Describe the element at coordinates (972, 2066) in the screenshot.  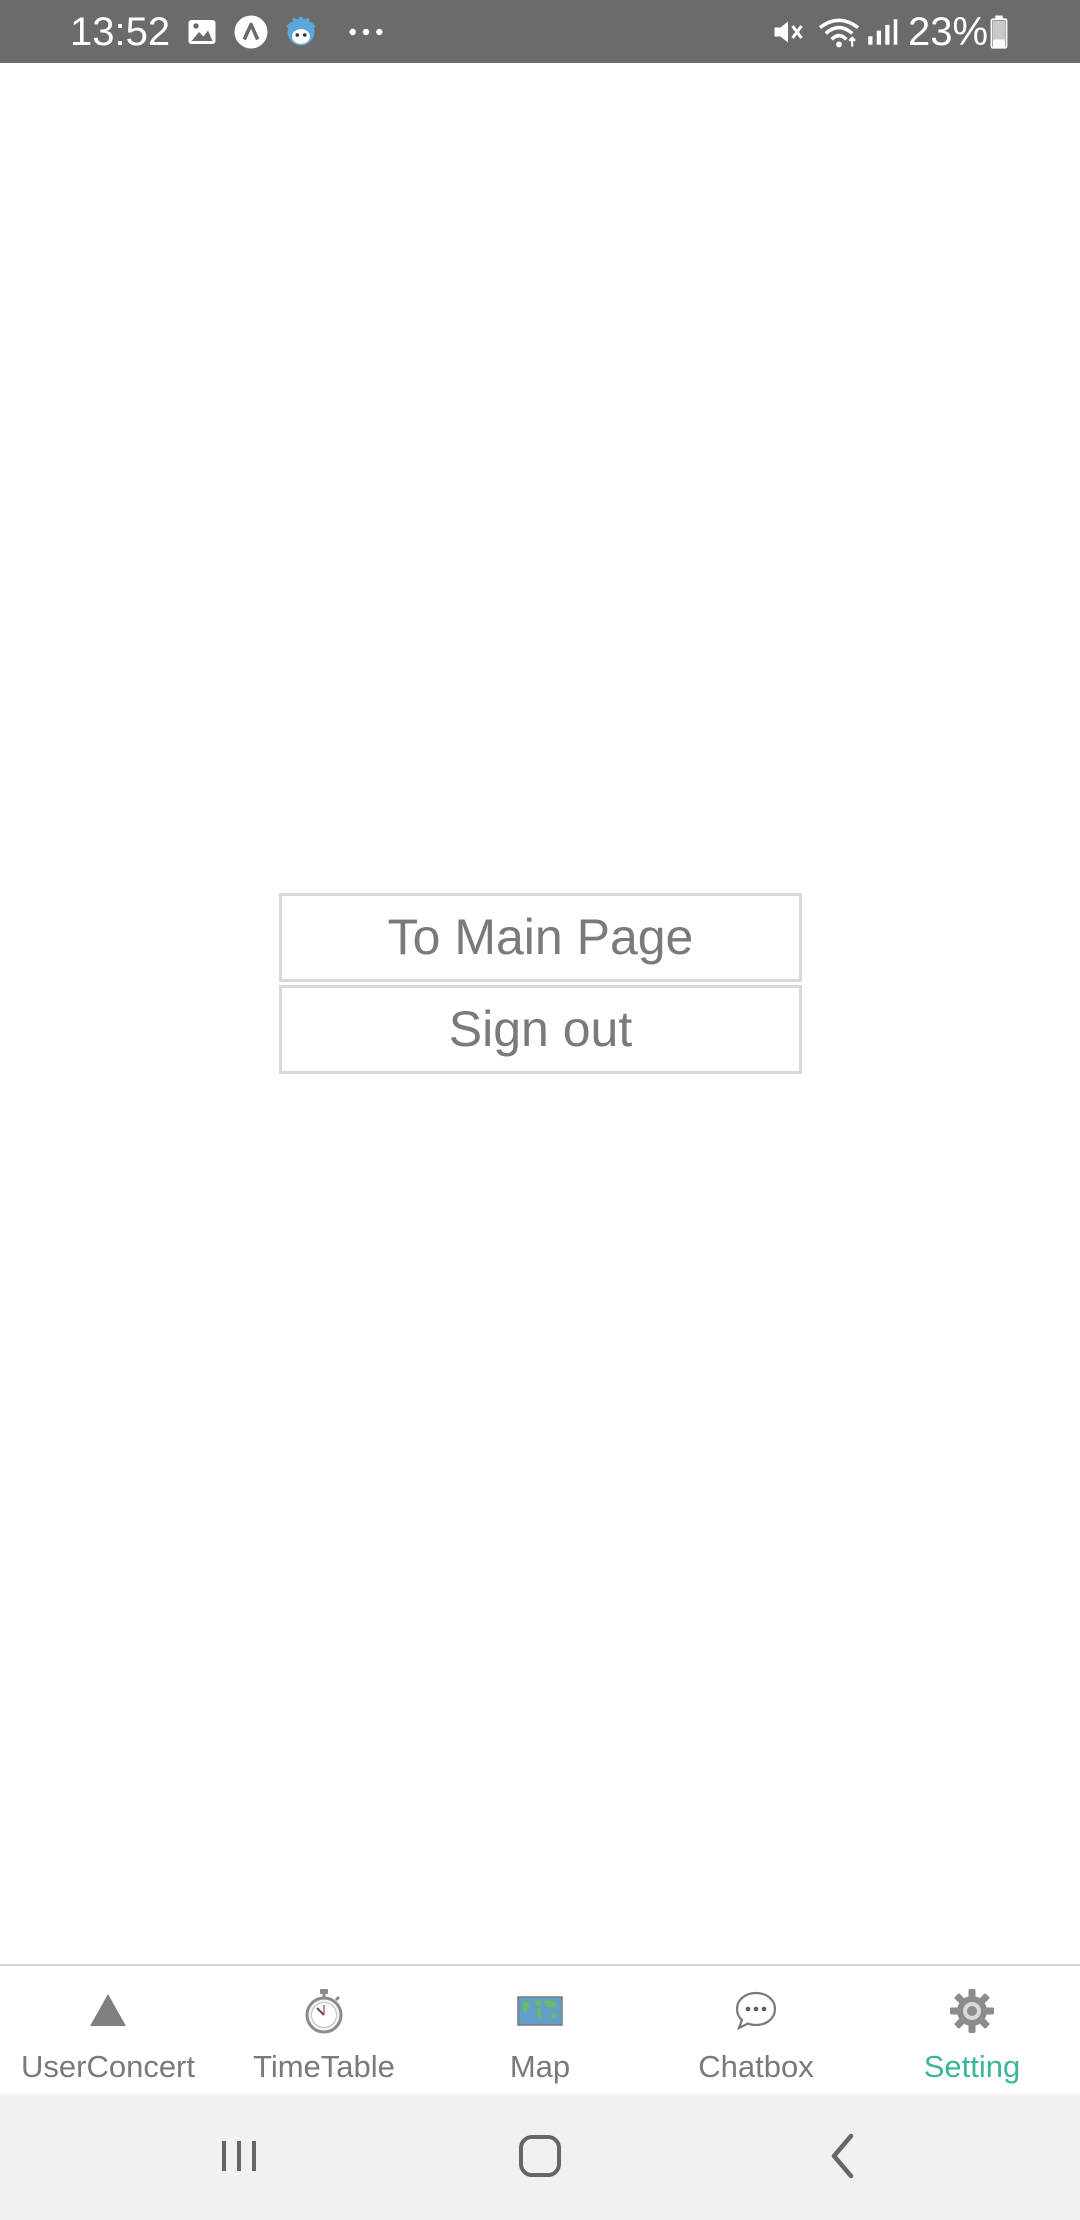
I see `tab-label: Setting` at that location.